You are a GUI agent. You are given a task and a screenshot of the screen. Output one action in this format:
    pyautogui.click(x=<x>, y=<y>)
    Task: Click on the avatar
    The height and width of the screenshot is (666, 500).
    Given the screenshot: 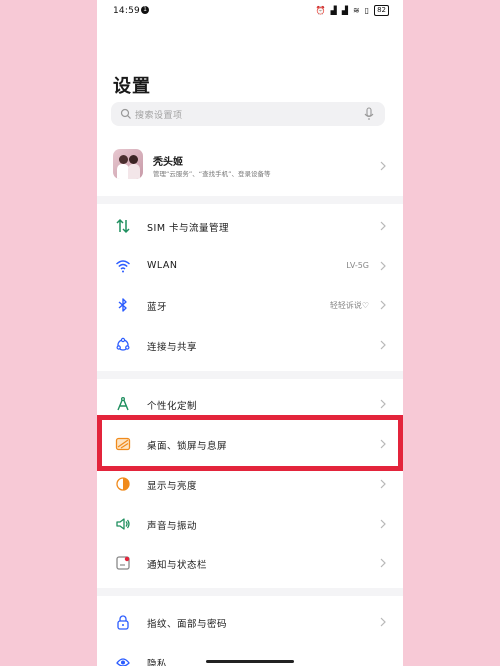 What is the action you would take?
    pyautogui.click(x=128, y=164)
    